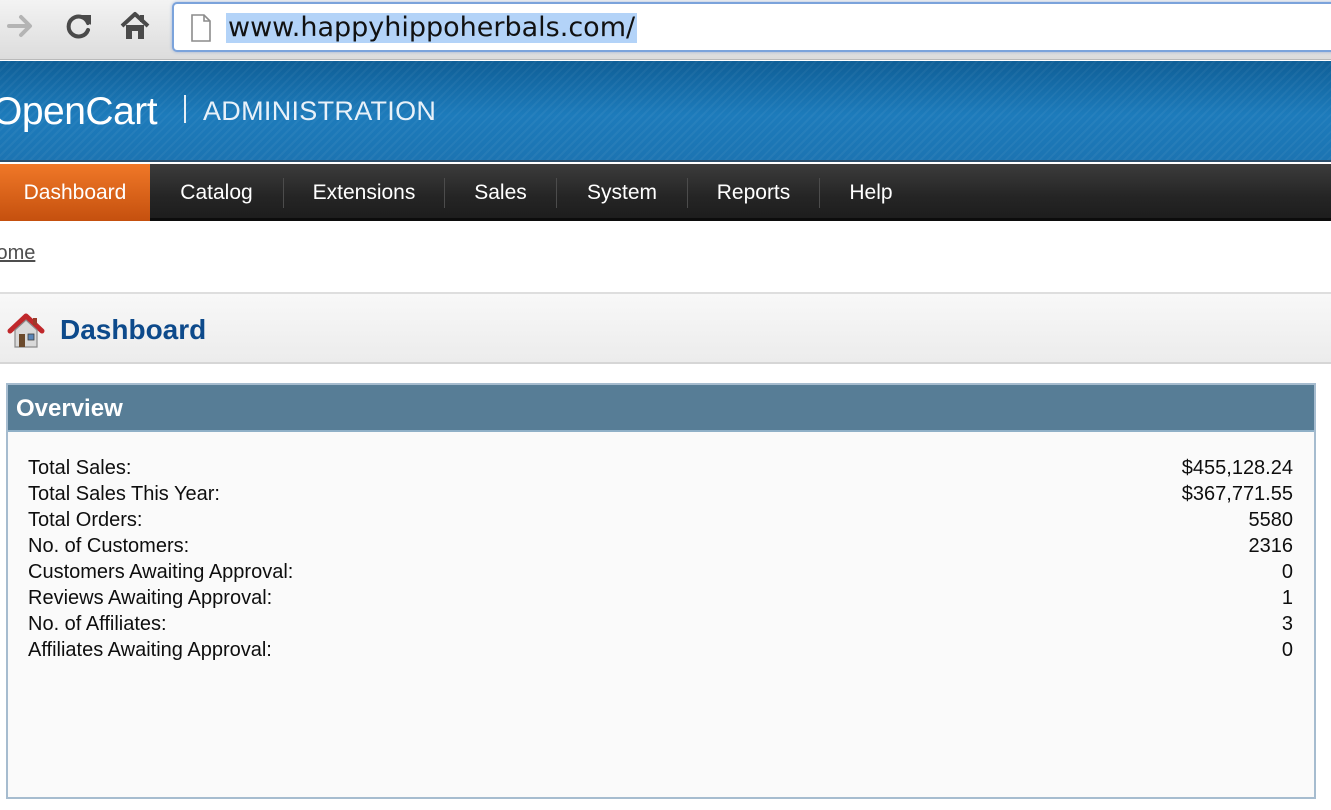 This screenshot has height=810, width=1331. I want to click on admin-header: OpenCart ADMINISTRATION, so click(665, 111).